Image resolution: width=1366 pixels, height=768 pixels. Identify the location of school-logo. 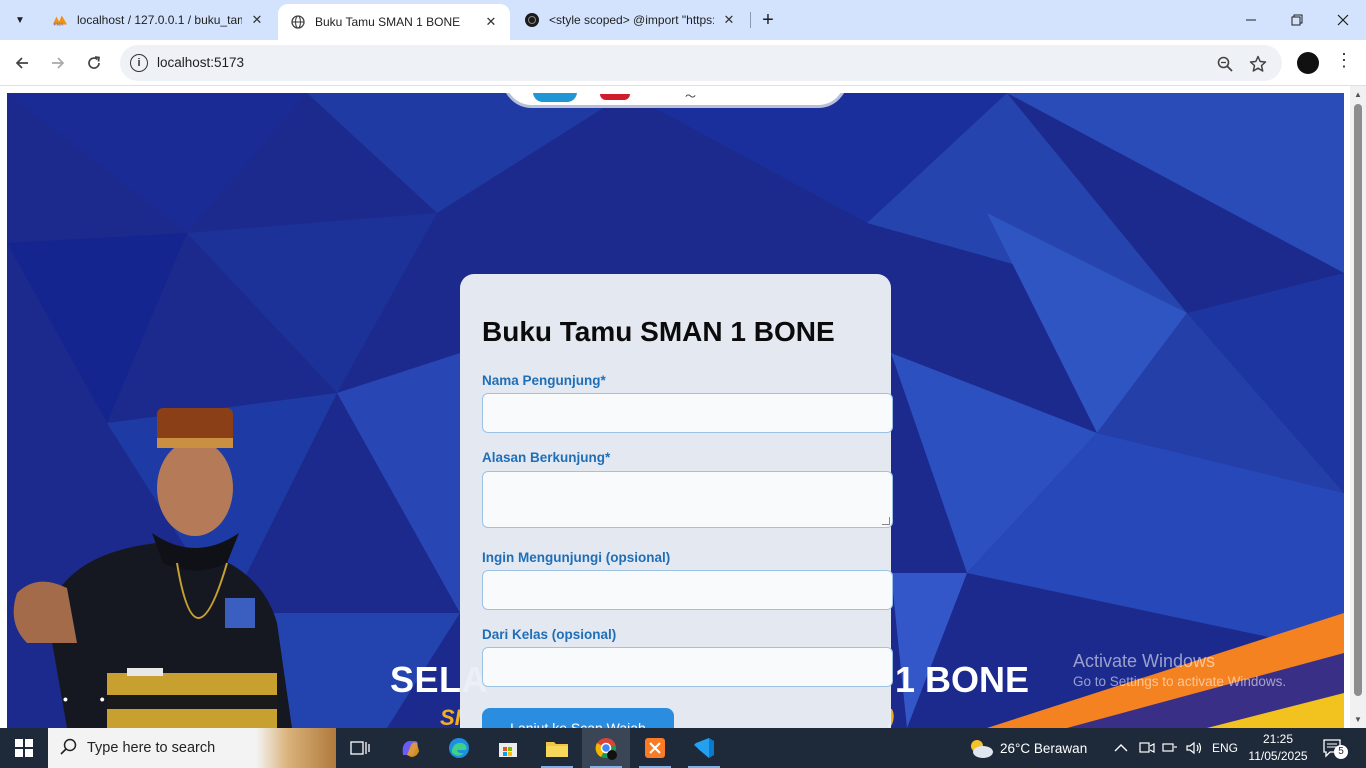
(555, 97).